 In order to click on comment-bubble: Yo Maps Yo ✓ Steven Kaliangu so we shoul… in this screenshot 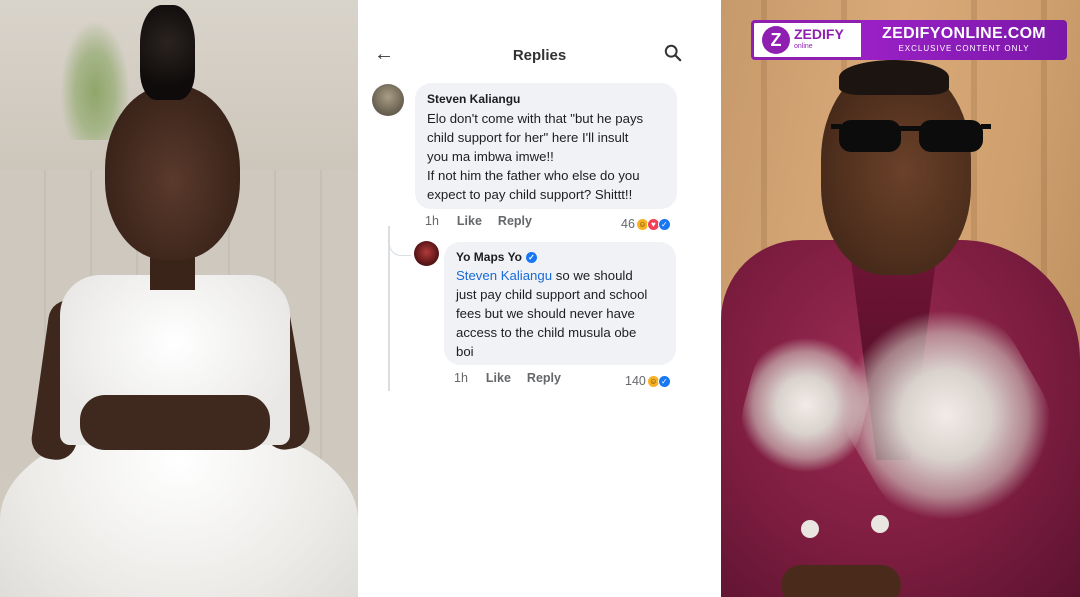, I will do `click(560, 303)`.